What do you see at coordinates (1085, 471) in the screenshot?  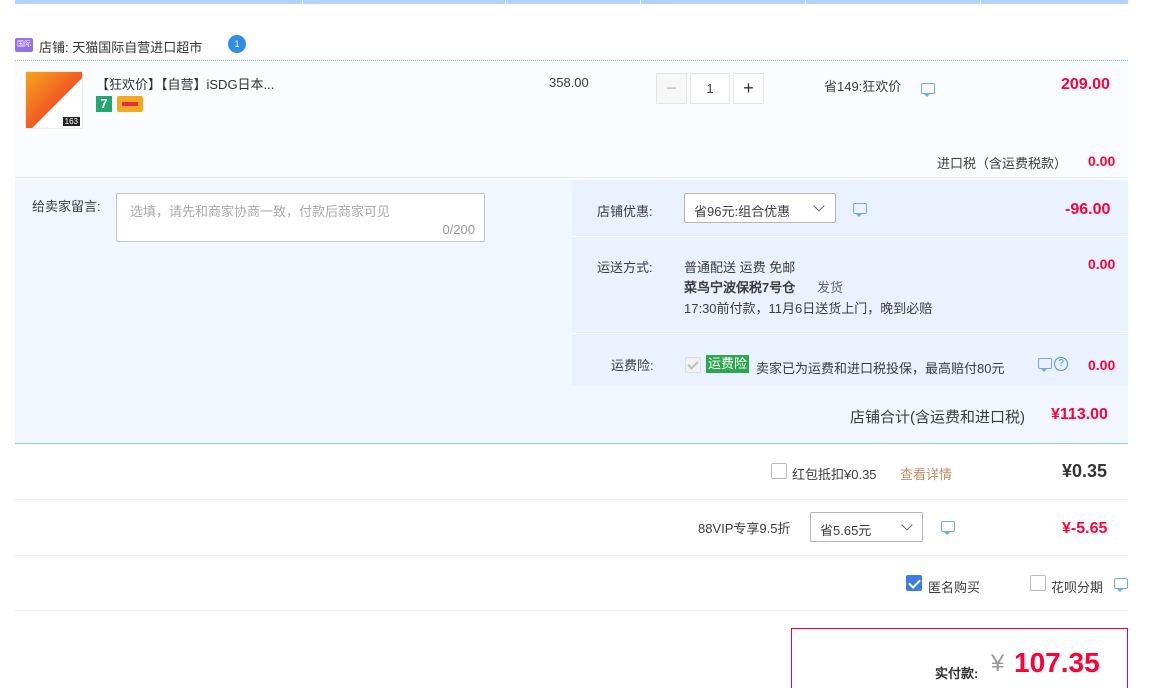 I see `redpacket-value: ¥0.35` at bounding box center [1085, 471].